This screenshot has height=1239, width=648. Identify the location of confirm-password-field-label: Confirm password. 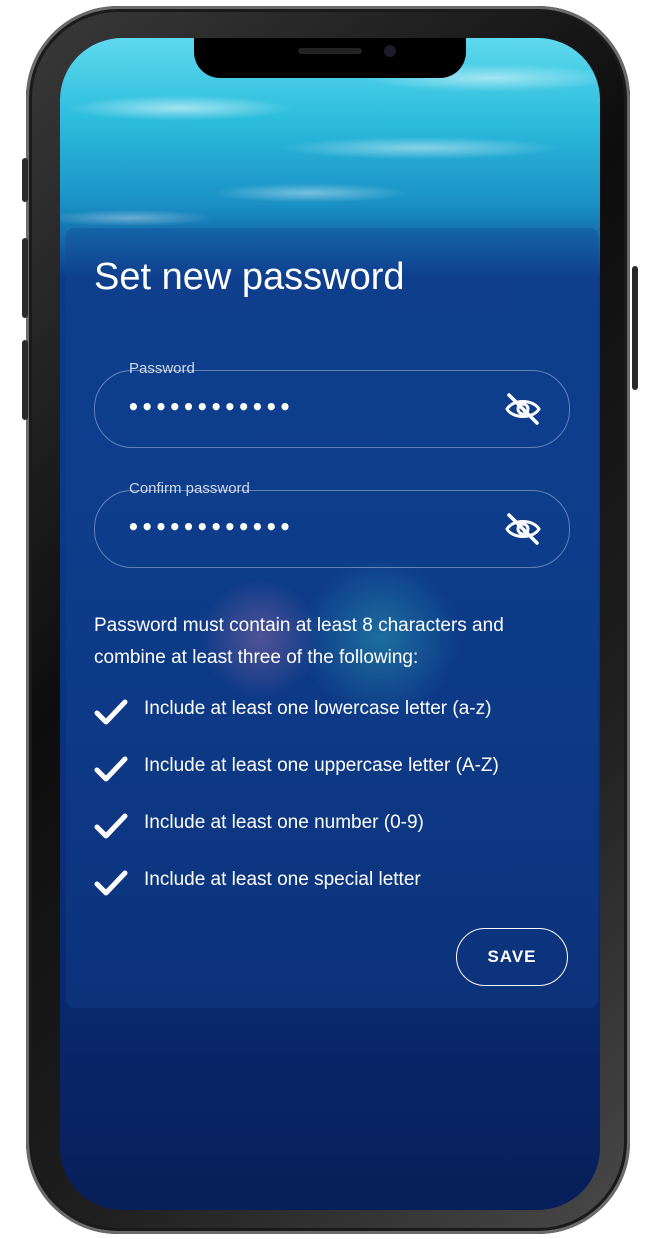
(189, 488).